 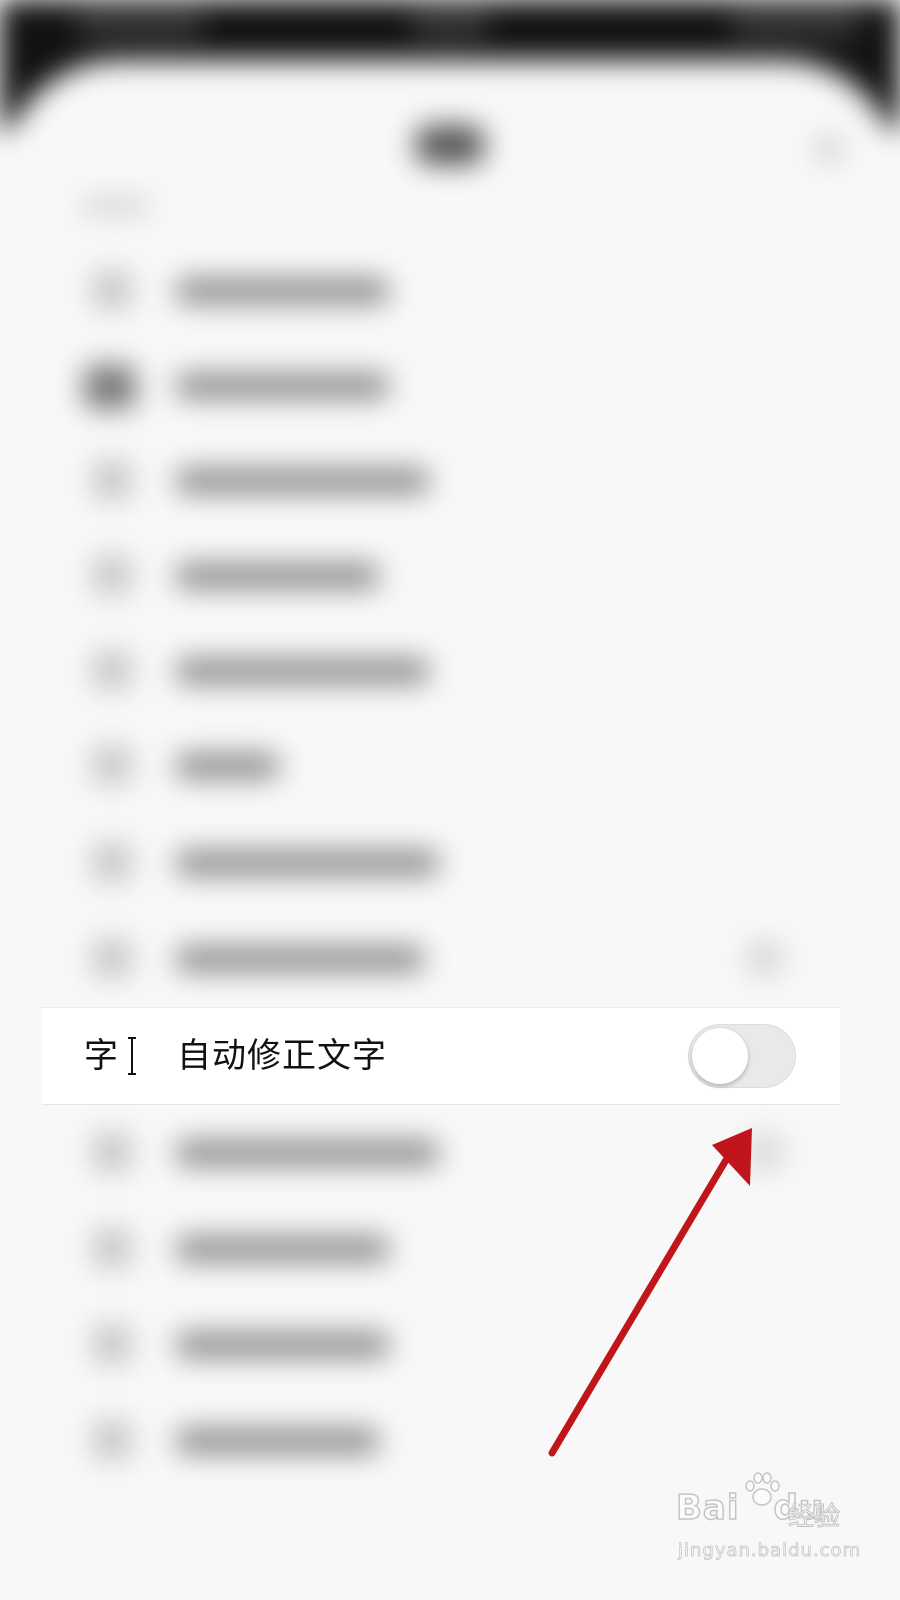 I want to click on close-icon, so click(x=829, y=149).